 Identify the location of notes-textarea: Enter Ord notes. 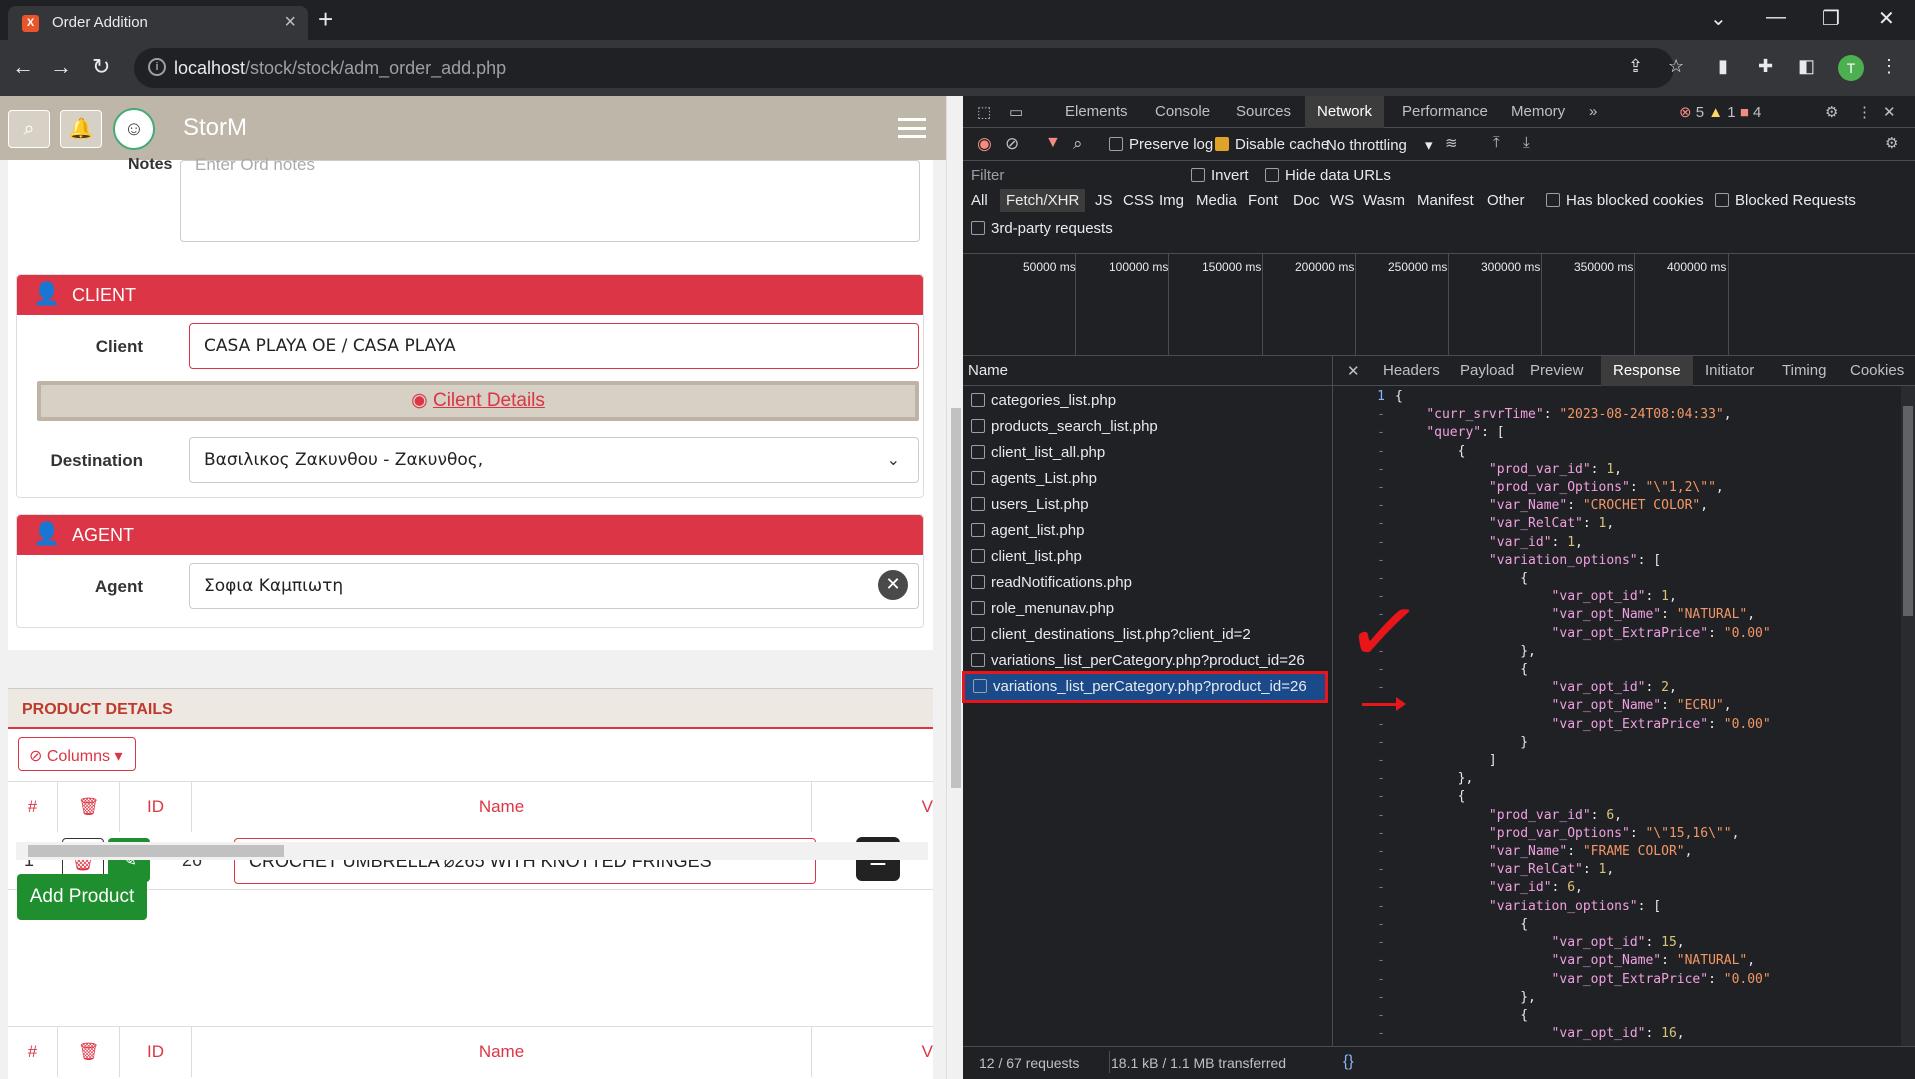
(550, 198).